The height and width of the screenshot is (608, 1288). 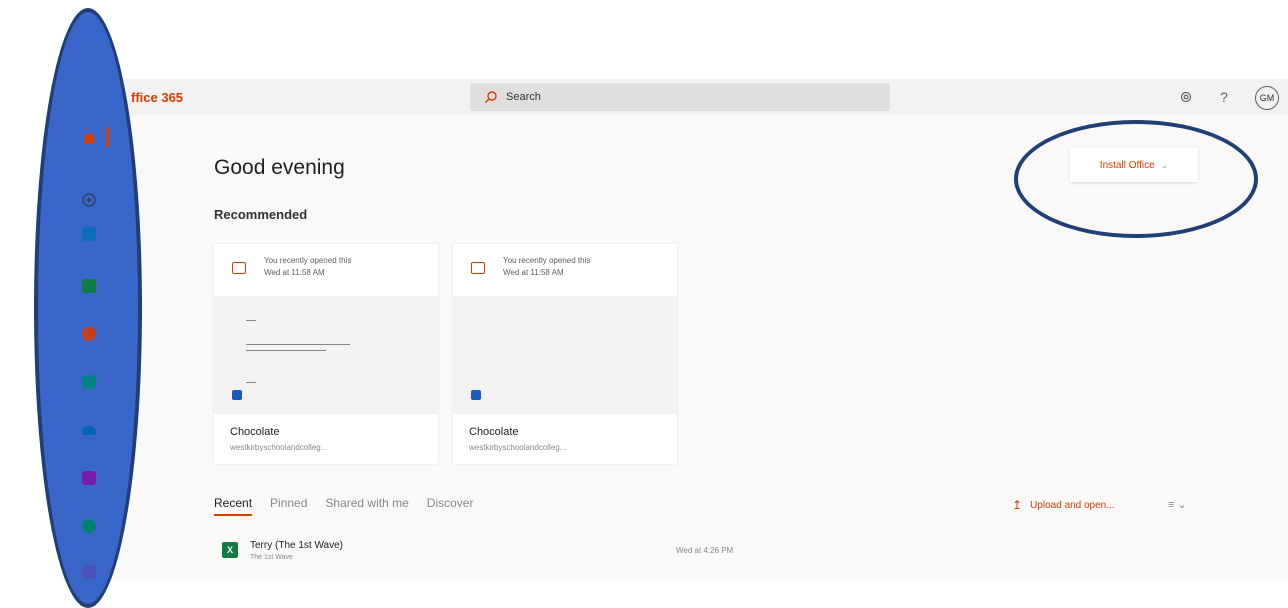 What do you see at coordinates (157, 97) in the screenshot?
I see `app-name: ffice 365` at bounding box center [157, 97].